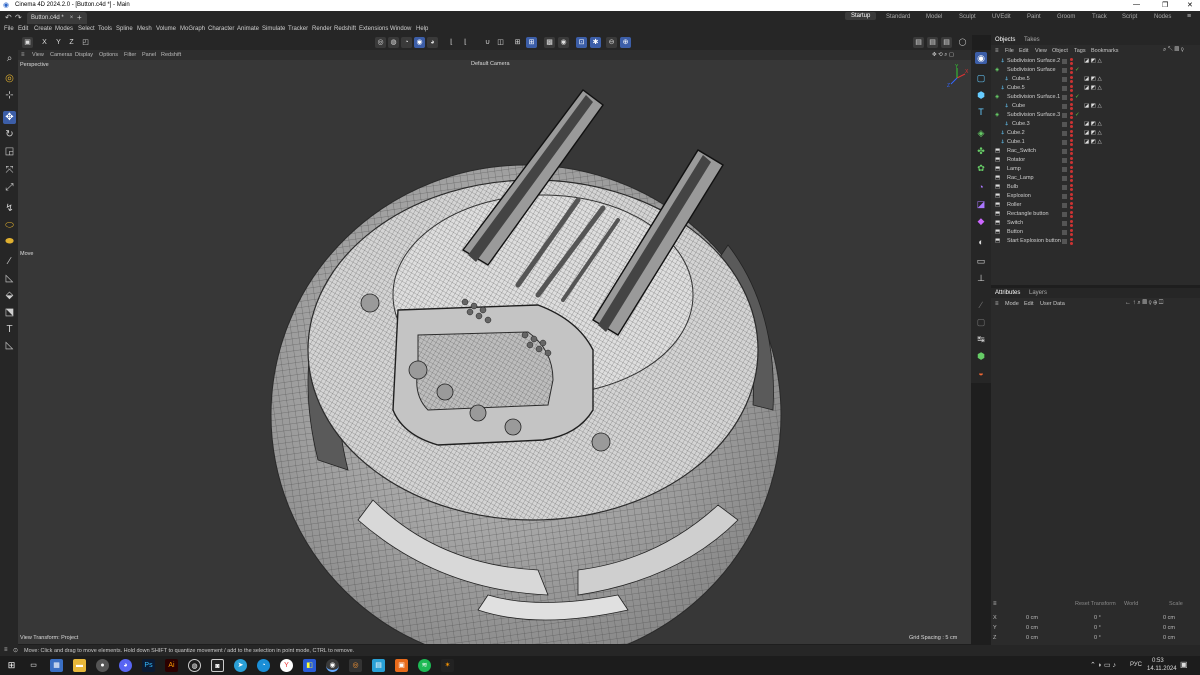  Describe the element at coordinates (1023, 51) in the screenshot. I see `objects-menu-edit: Edit` at that location.